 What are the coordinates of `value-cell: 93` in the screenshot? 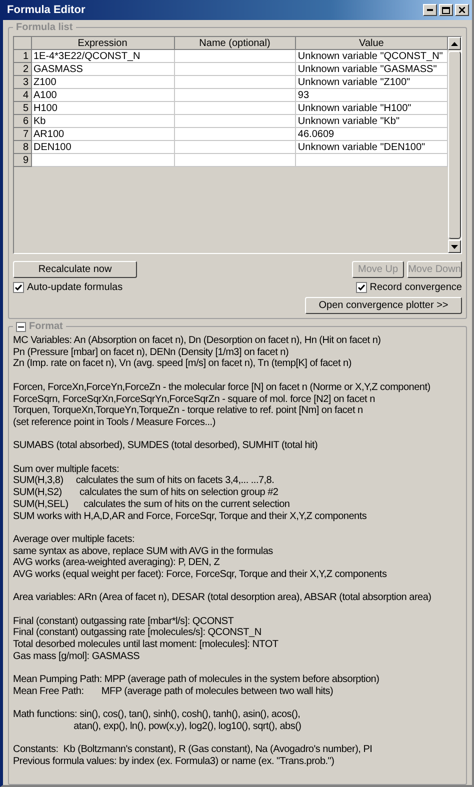 It's located at (371, 95).